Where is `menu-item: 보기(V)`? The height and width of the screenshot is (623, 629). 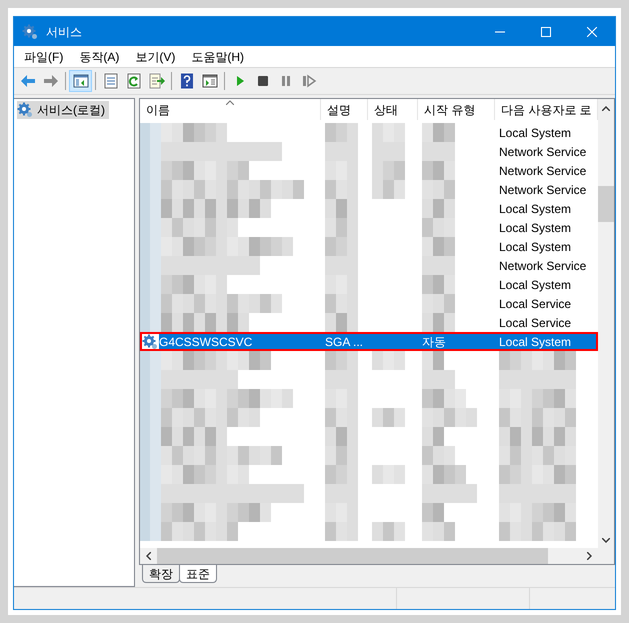 menu-item: 보기(V) is located at coordinates (155, 57).